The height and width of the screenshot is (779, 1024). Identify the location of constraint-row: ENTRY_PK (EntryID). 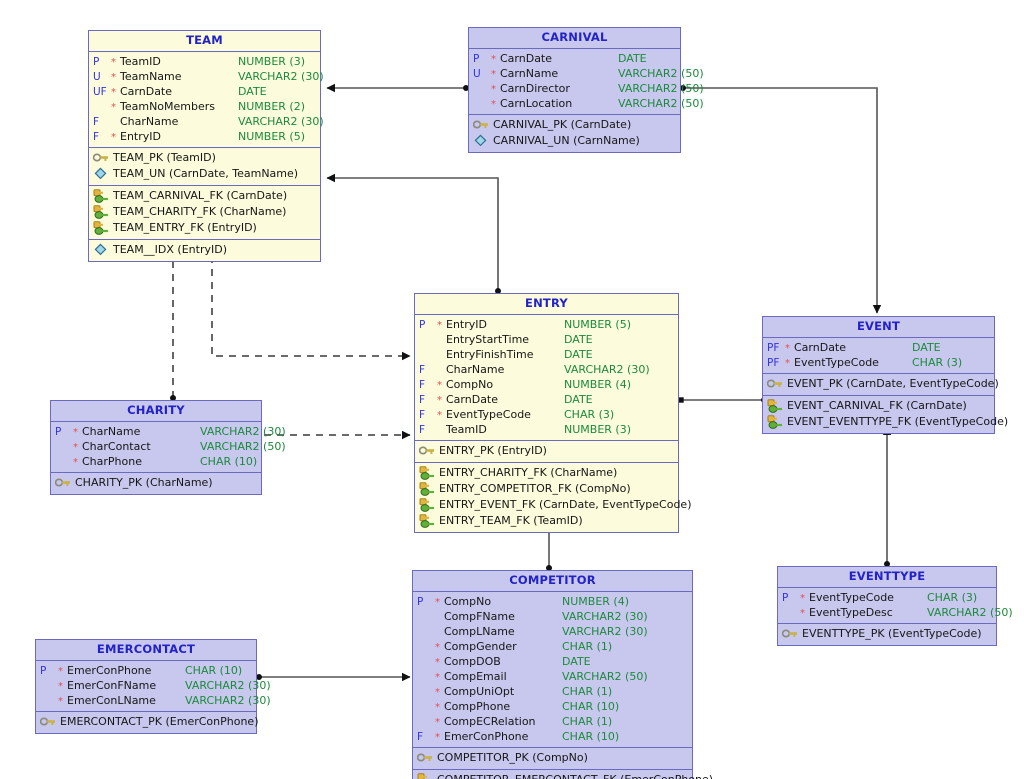
(546, 451).